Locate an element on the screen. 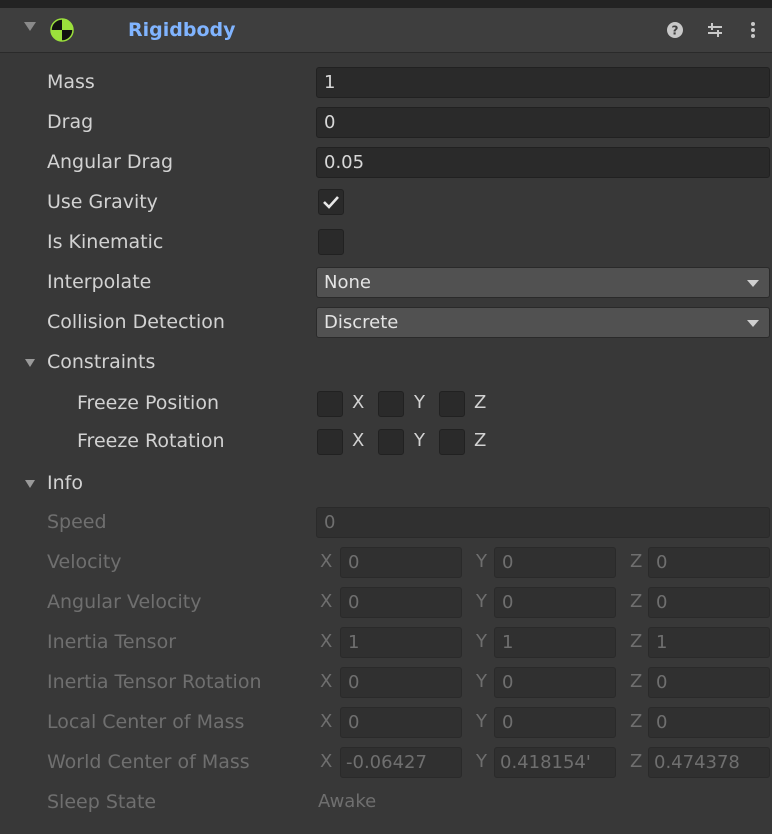 The image size is (772, 834). velocity-row: Velocity X 0 Y 0 Z 0 is located at coordinates (386, 562).